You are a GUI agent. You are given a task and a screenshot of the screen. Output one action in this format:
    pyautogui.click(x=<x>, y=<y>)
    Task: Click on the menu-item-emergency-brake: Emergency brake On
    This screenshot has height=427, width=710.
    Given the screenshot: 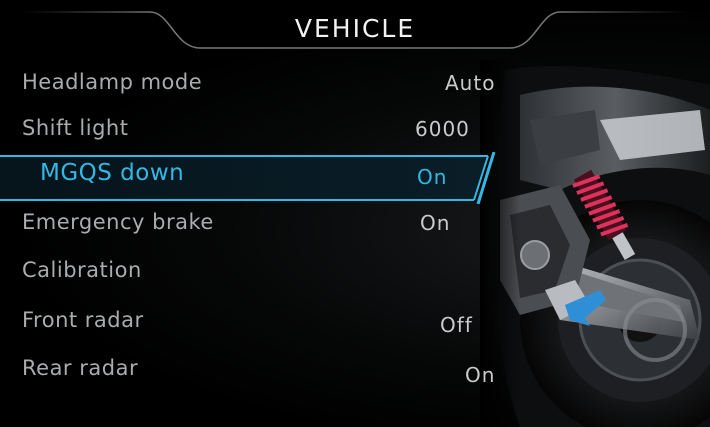 What is the action you would take?
    pyautogui.click(x=260, y=225)
    